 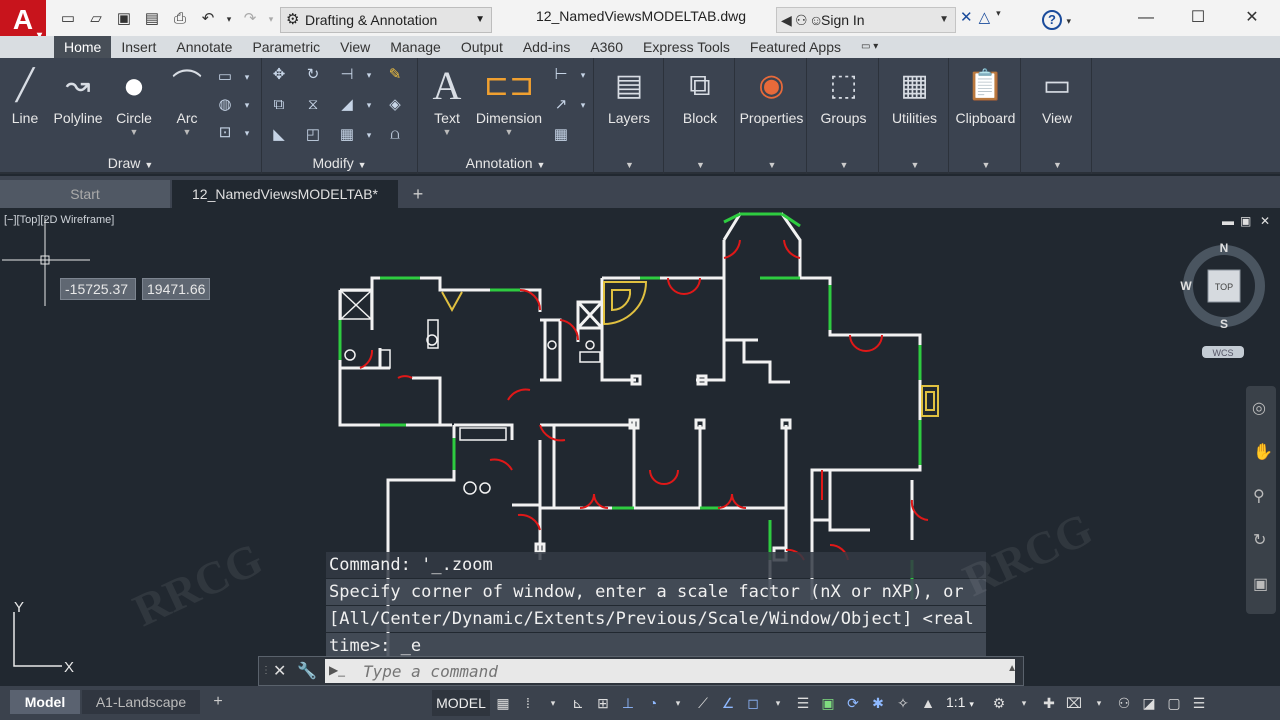 What do you see at coordinates (208, 19) in the screenshot?
I see `undo-icon: ↶` at bounding box center [208, 19].